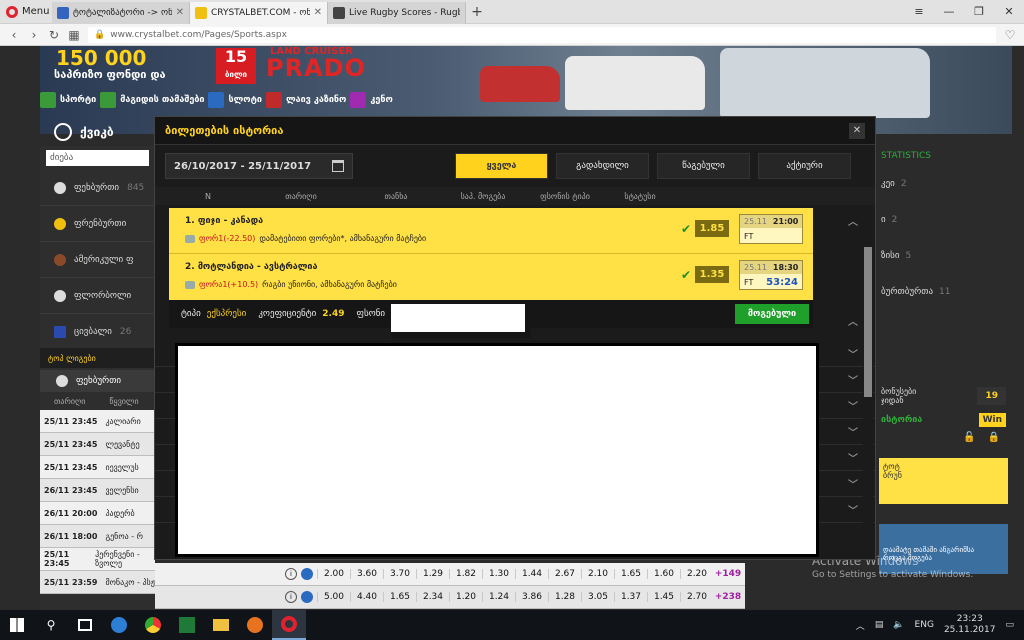 This screenshot has width=1024, height=640. Describe the element at coordinates (235, 100) in the screenshot. I see `nav-slot: სლოტი` at that location.